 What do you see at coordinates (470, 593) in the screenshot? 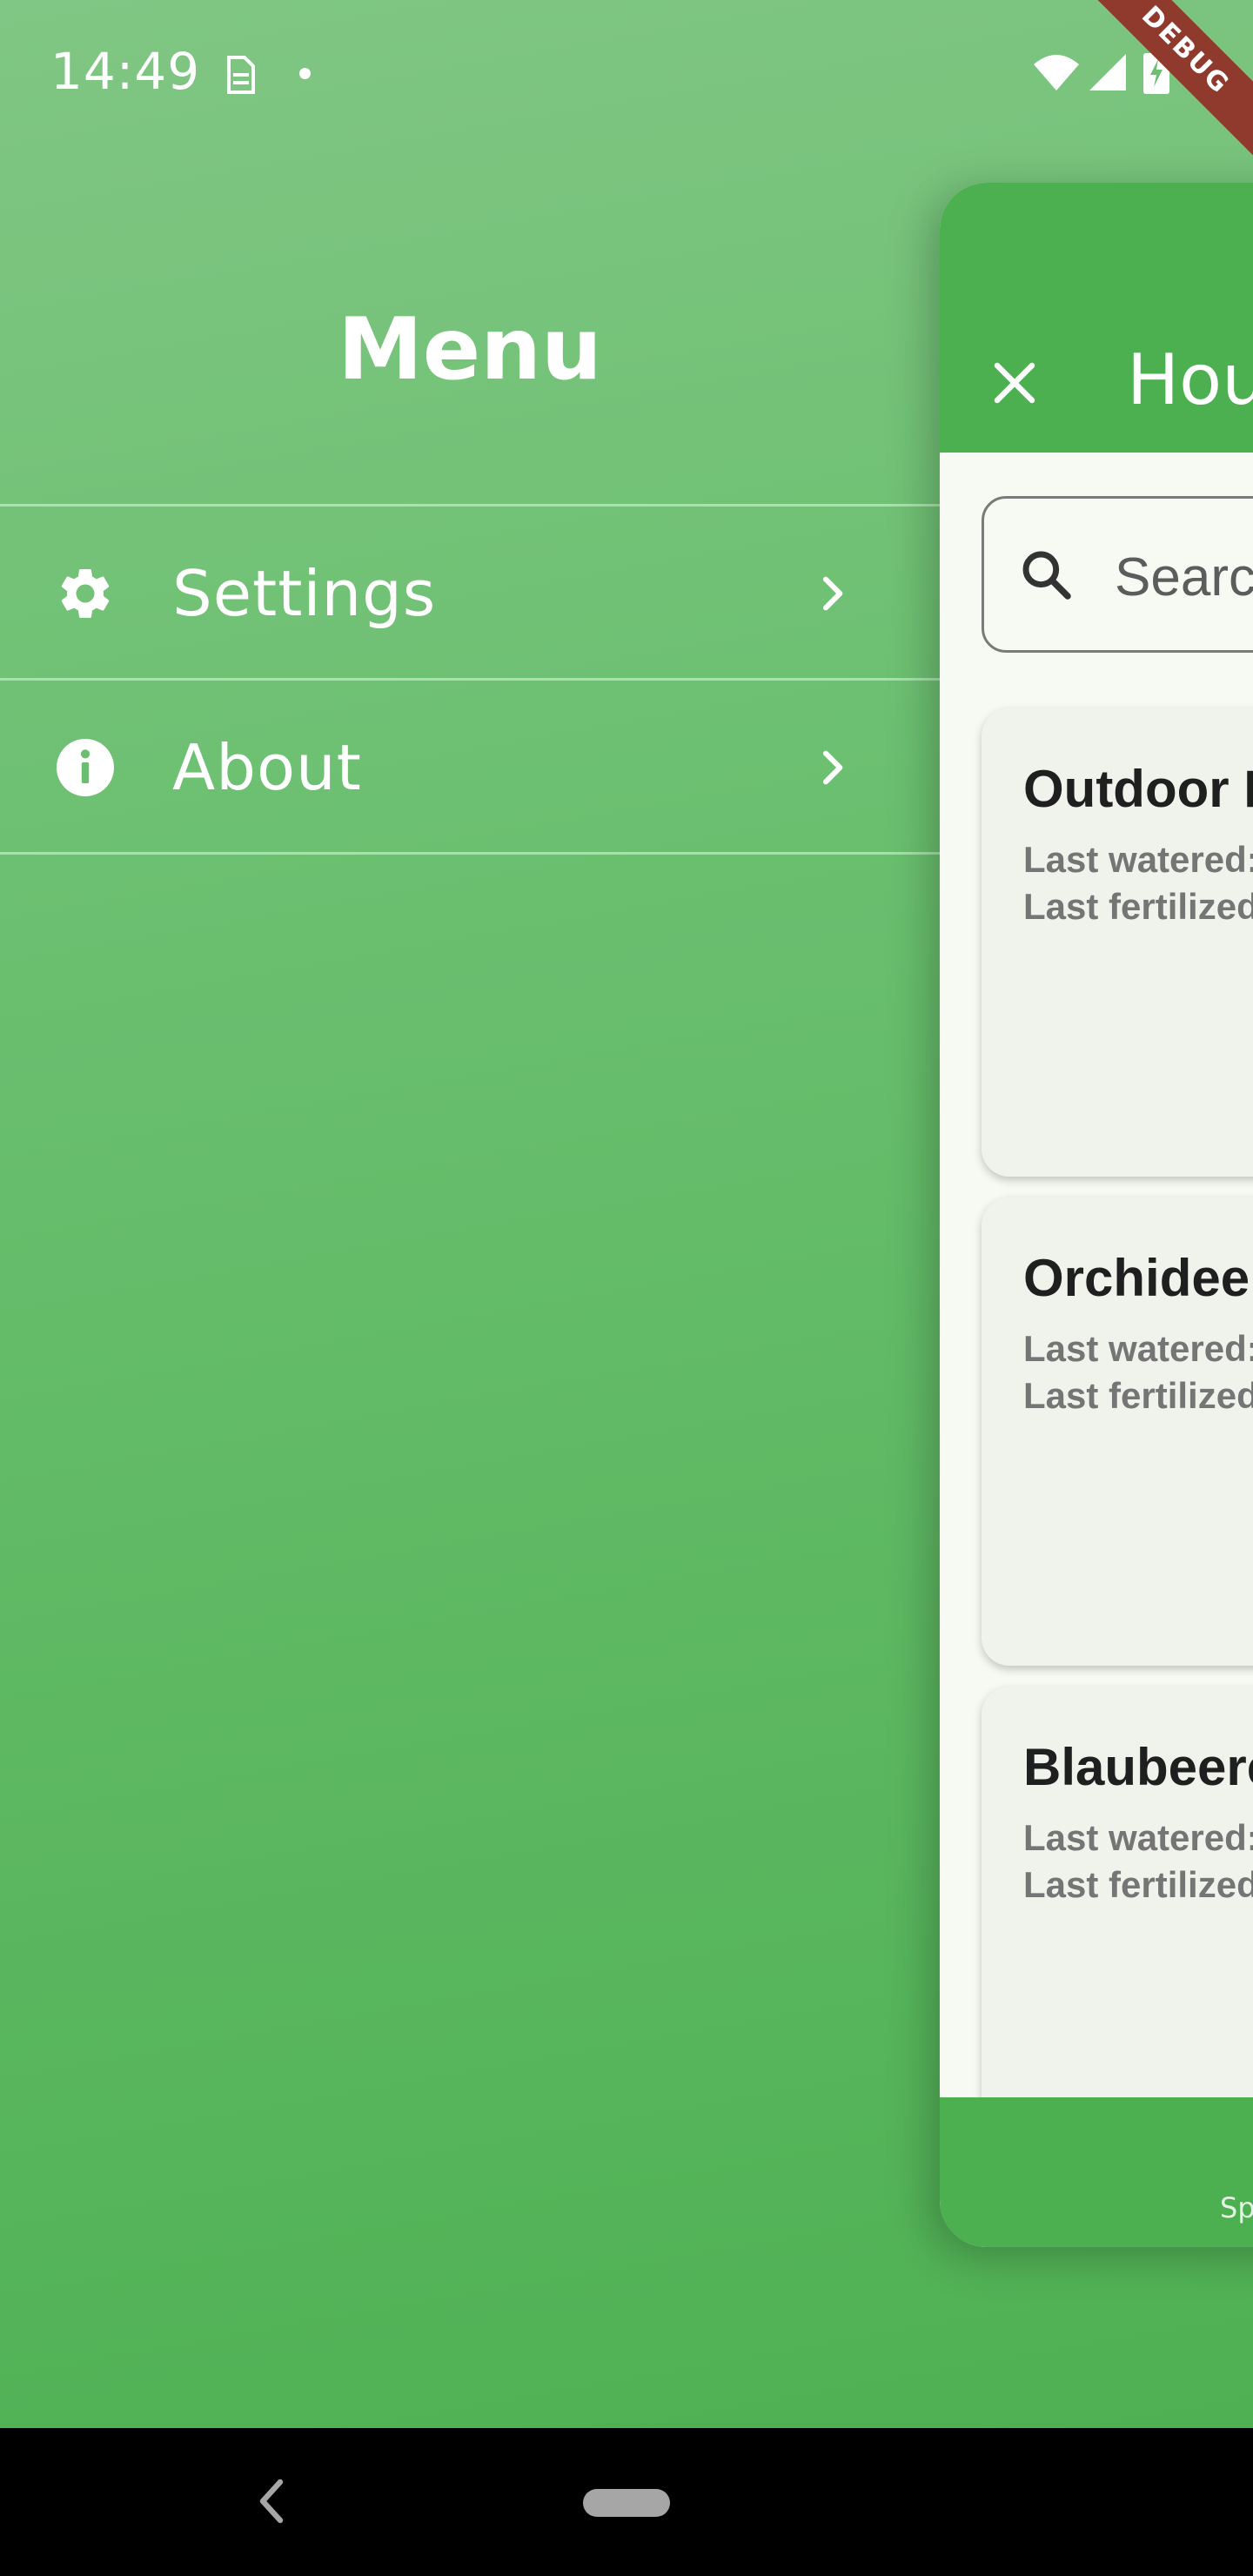
I see `drawer-item-settings: Settings` at bounding box center [470, 593].